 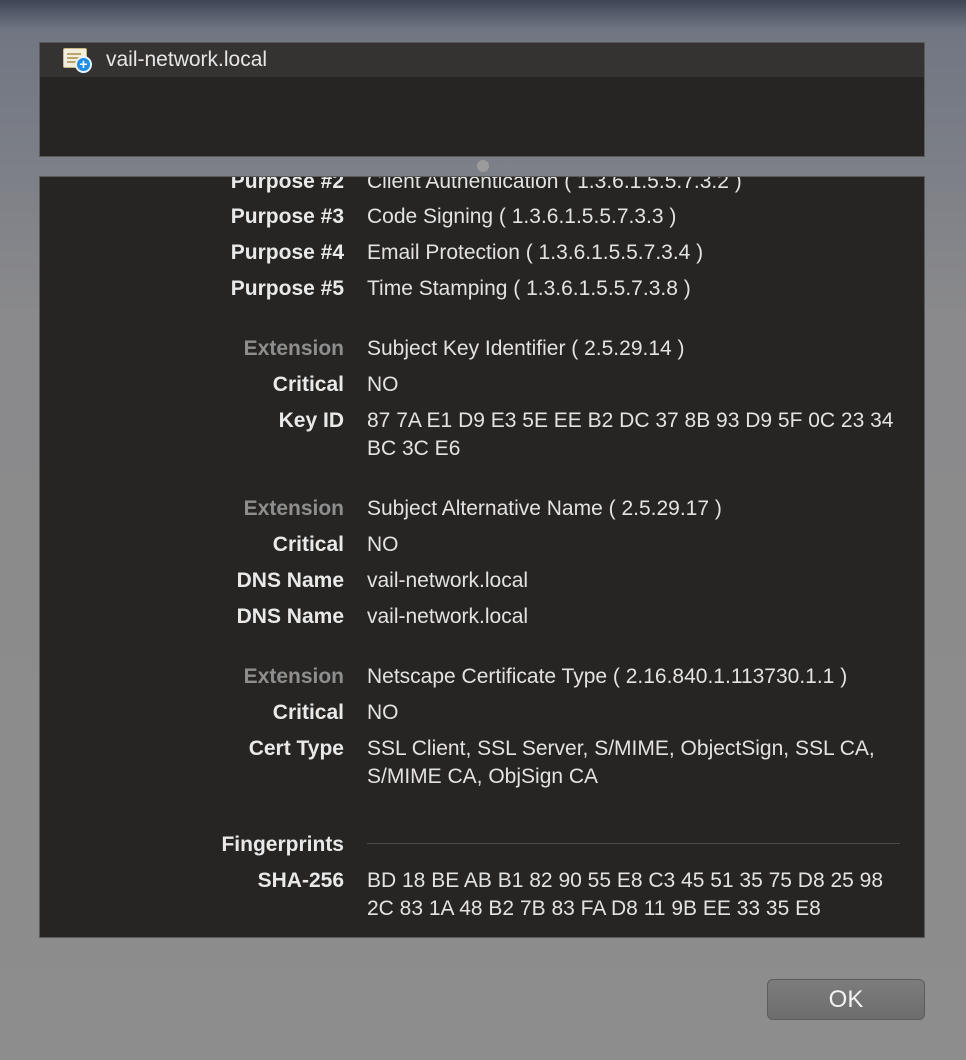 I want to click on section-heading: Fingerprints, so click(x=282, y=844).